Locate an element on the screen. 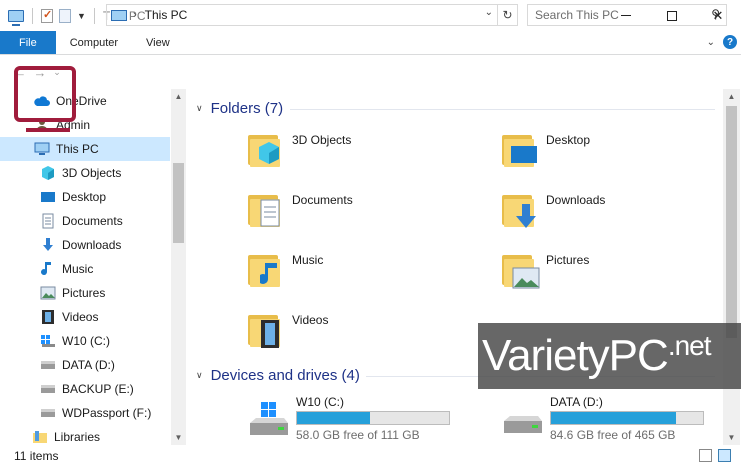  sidebar-item-libraries: Libraries is located at coordinates (85, 435).